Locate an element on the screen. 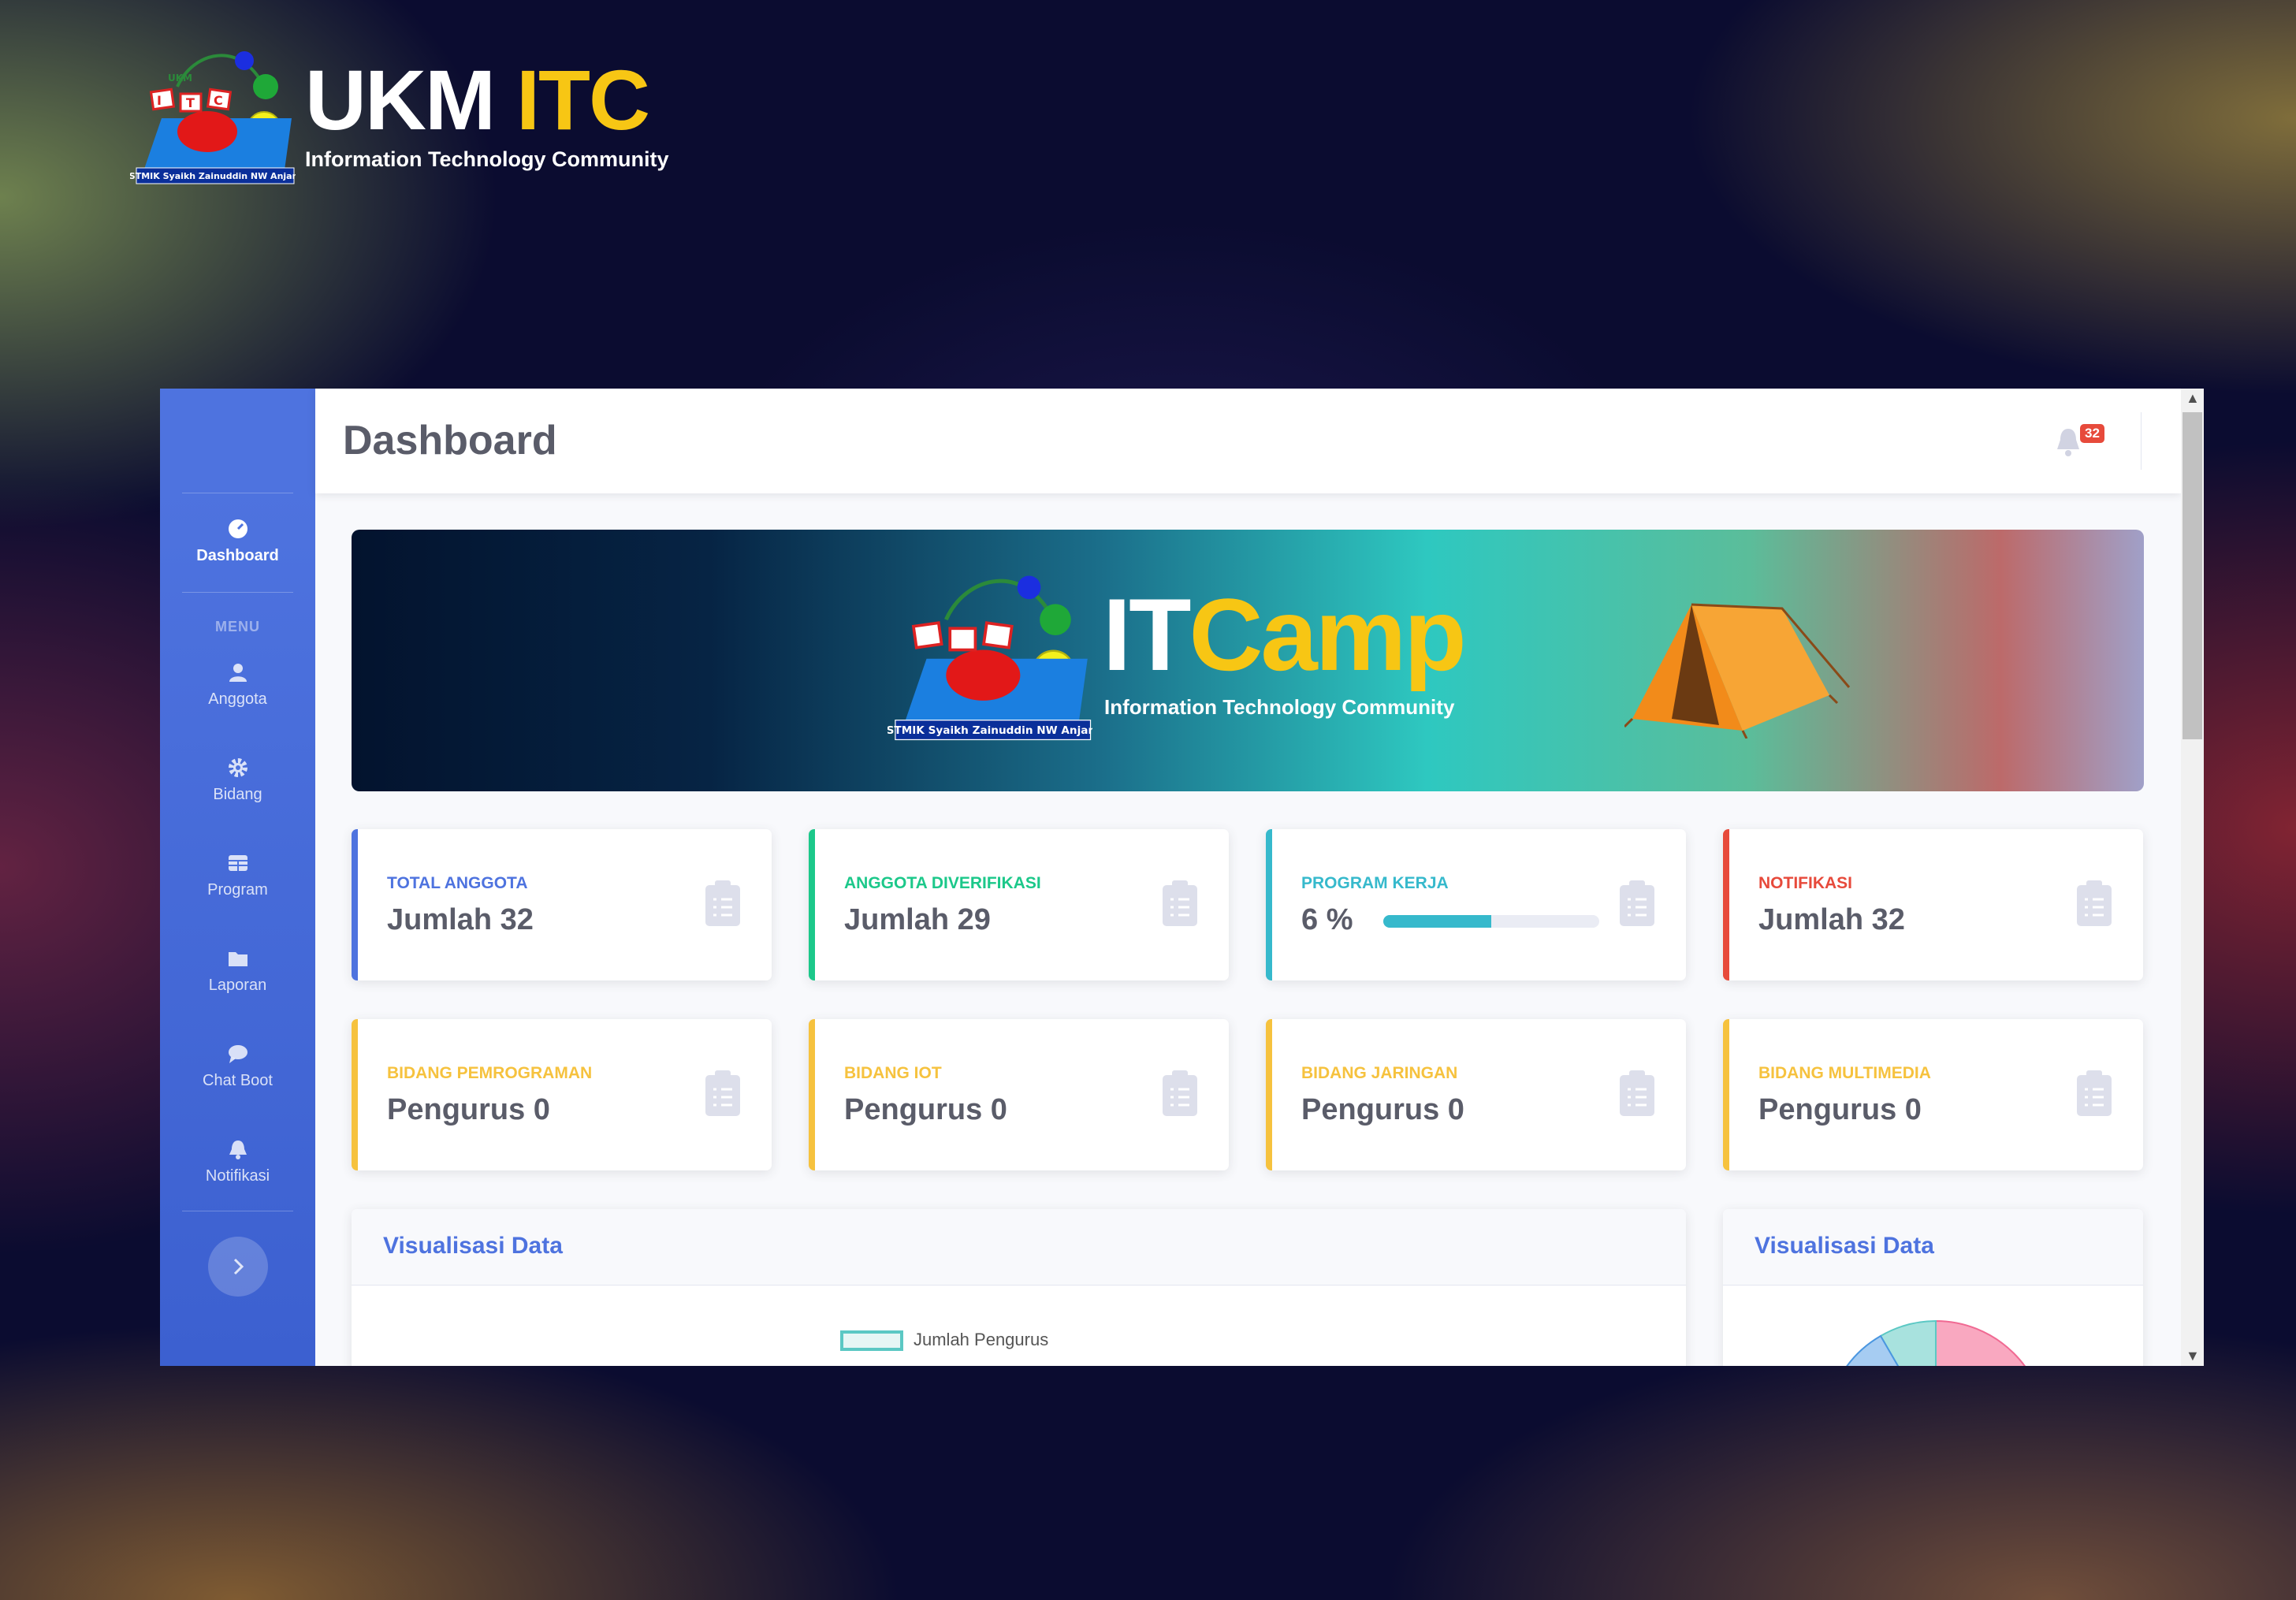 This screenshot has width=2296, height=1600. sidebar-item-label: Program is located at coordinates (238, 890).